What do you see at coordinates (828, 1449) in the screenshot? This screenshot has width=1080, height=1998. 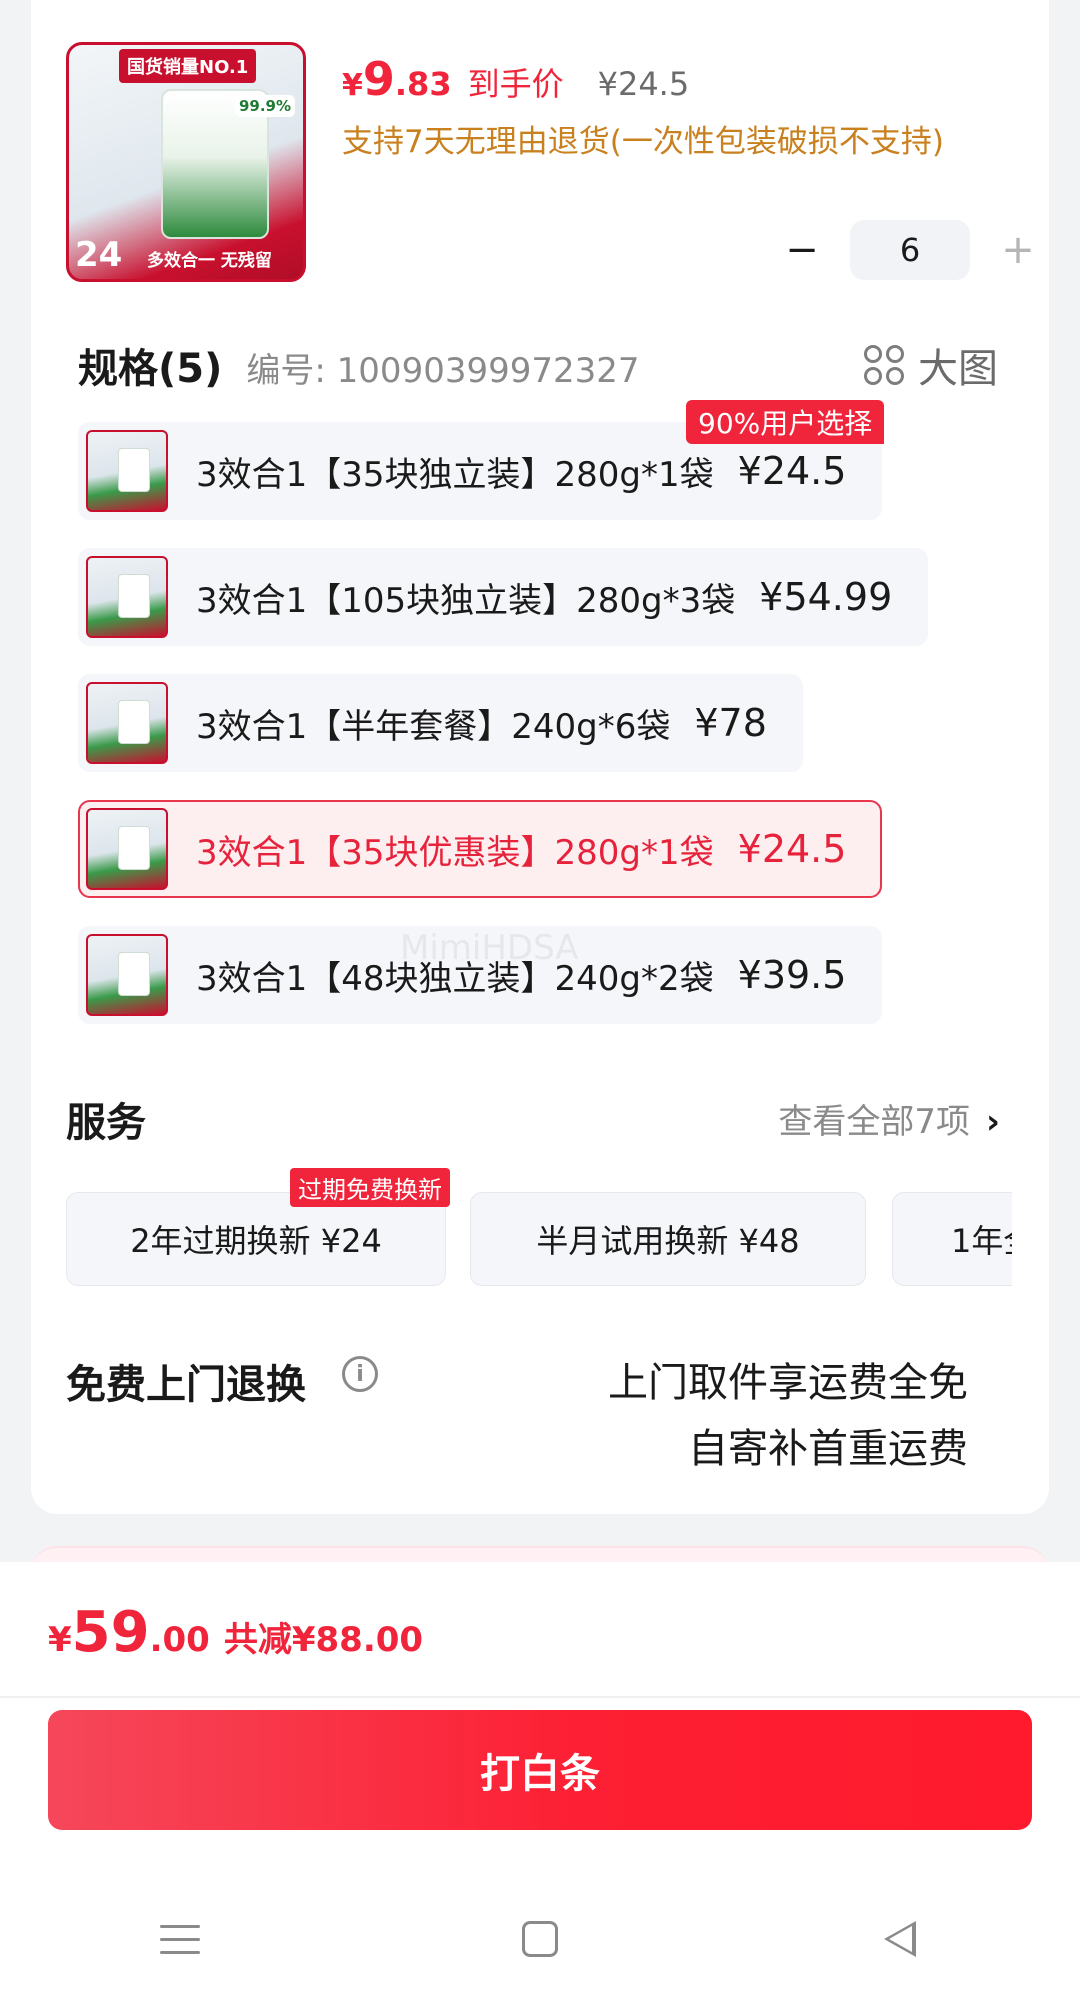 I see `free-return-self-ship-note: 自寄补首重运费` at bounding box center [828, 1449].